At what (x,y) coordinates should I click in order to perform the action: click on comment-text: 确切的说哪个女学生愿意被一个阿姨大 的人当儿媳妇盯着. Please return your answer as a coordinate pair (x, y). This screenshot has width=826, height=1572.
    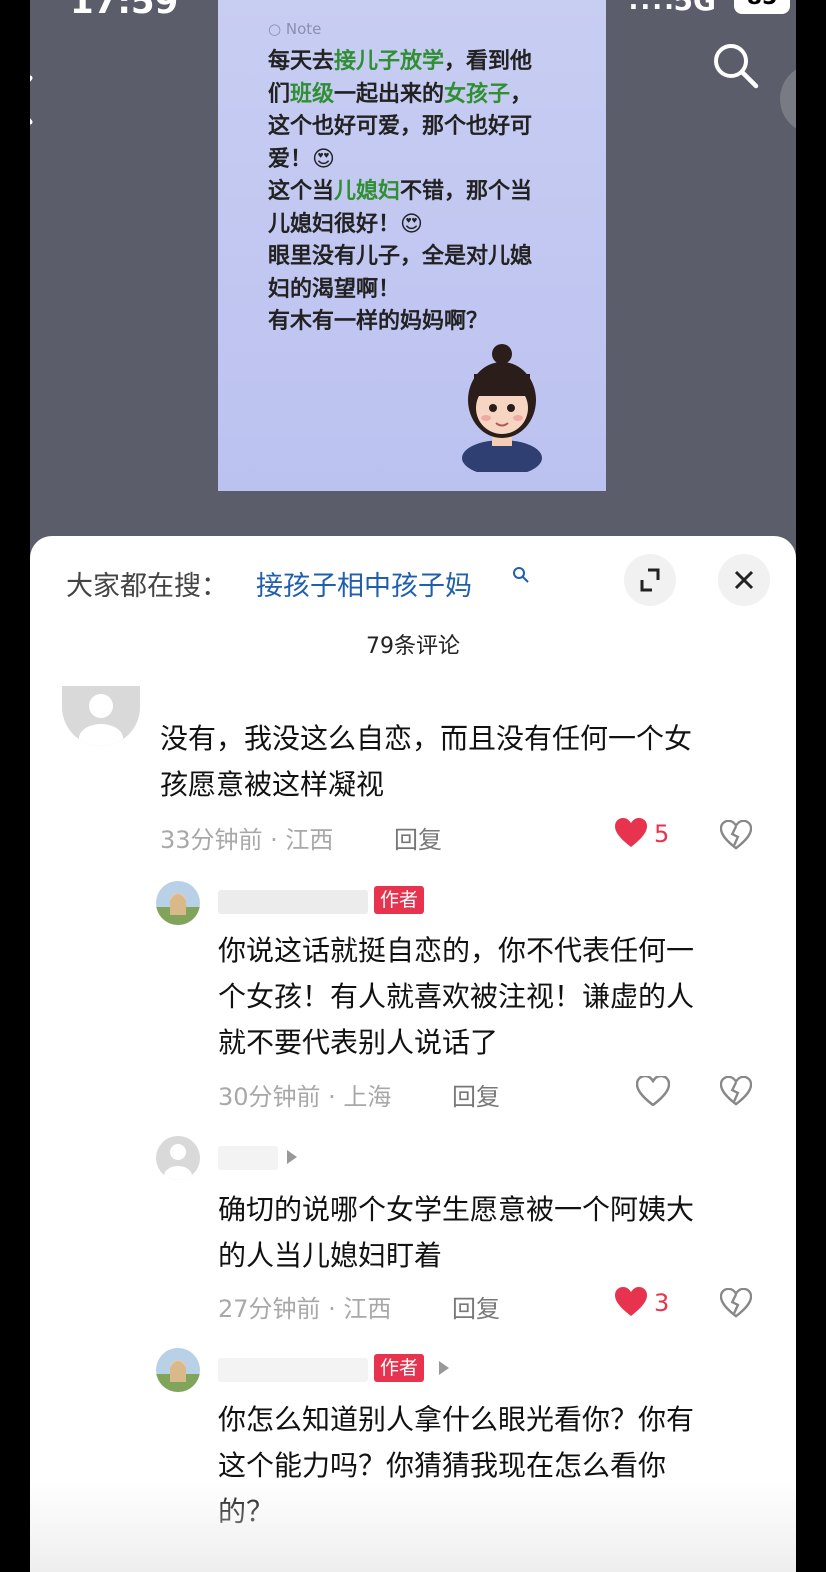
    Looking at the image, I should click on (456, 1232).